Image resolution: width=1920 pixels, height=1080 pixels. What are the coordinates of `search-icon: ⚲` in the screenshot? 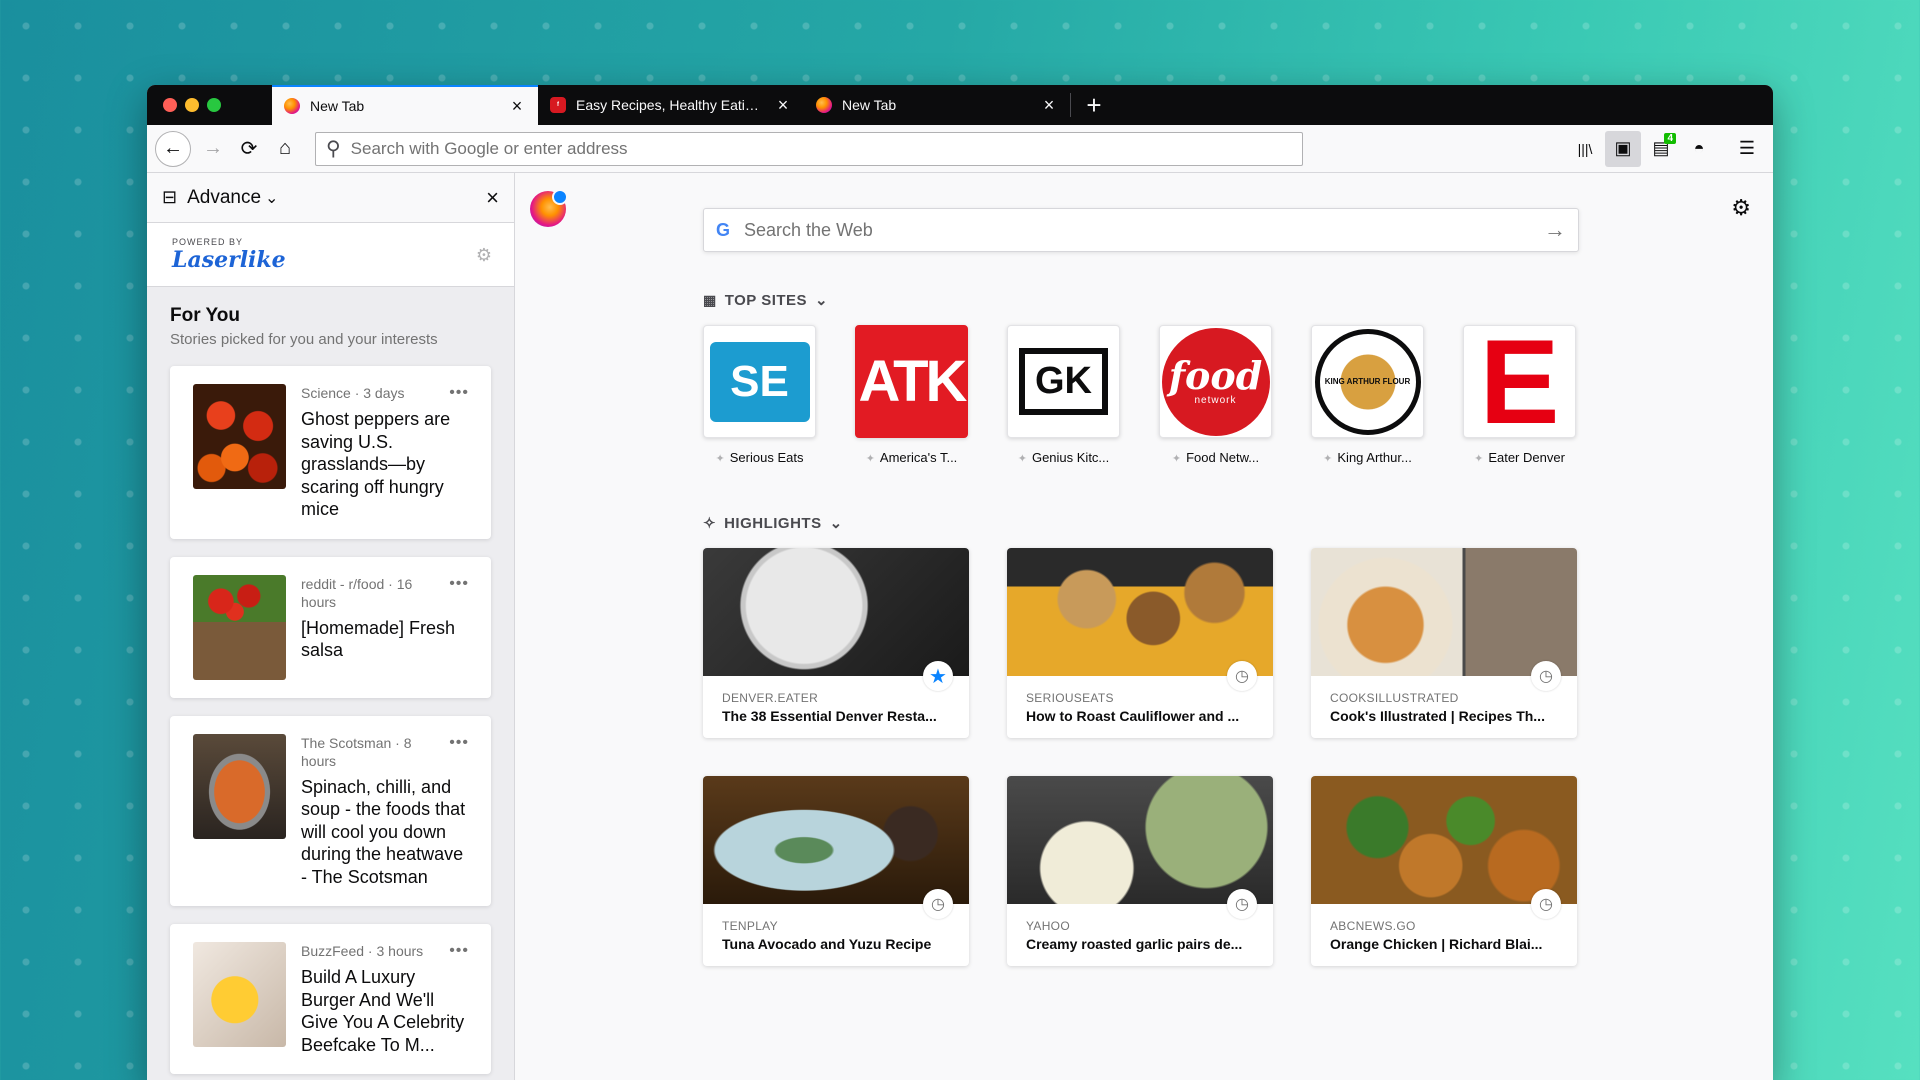 It's located at (333, 149).